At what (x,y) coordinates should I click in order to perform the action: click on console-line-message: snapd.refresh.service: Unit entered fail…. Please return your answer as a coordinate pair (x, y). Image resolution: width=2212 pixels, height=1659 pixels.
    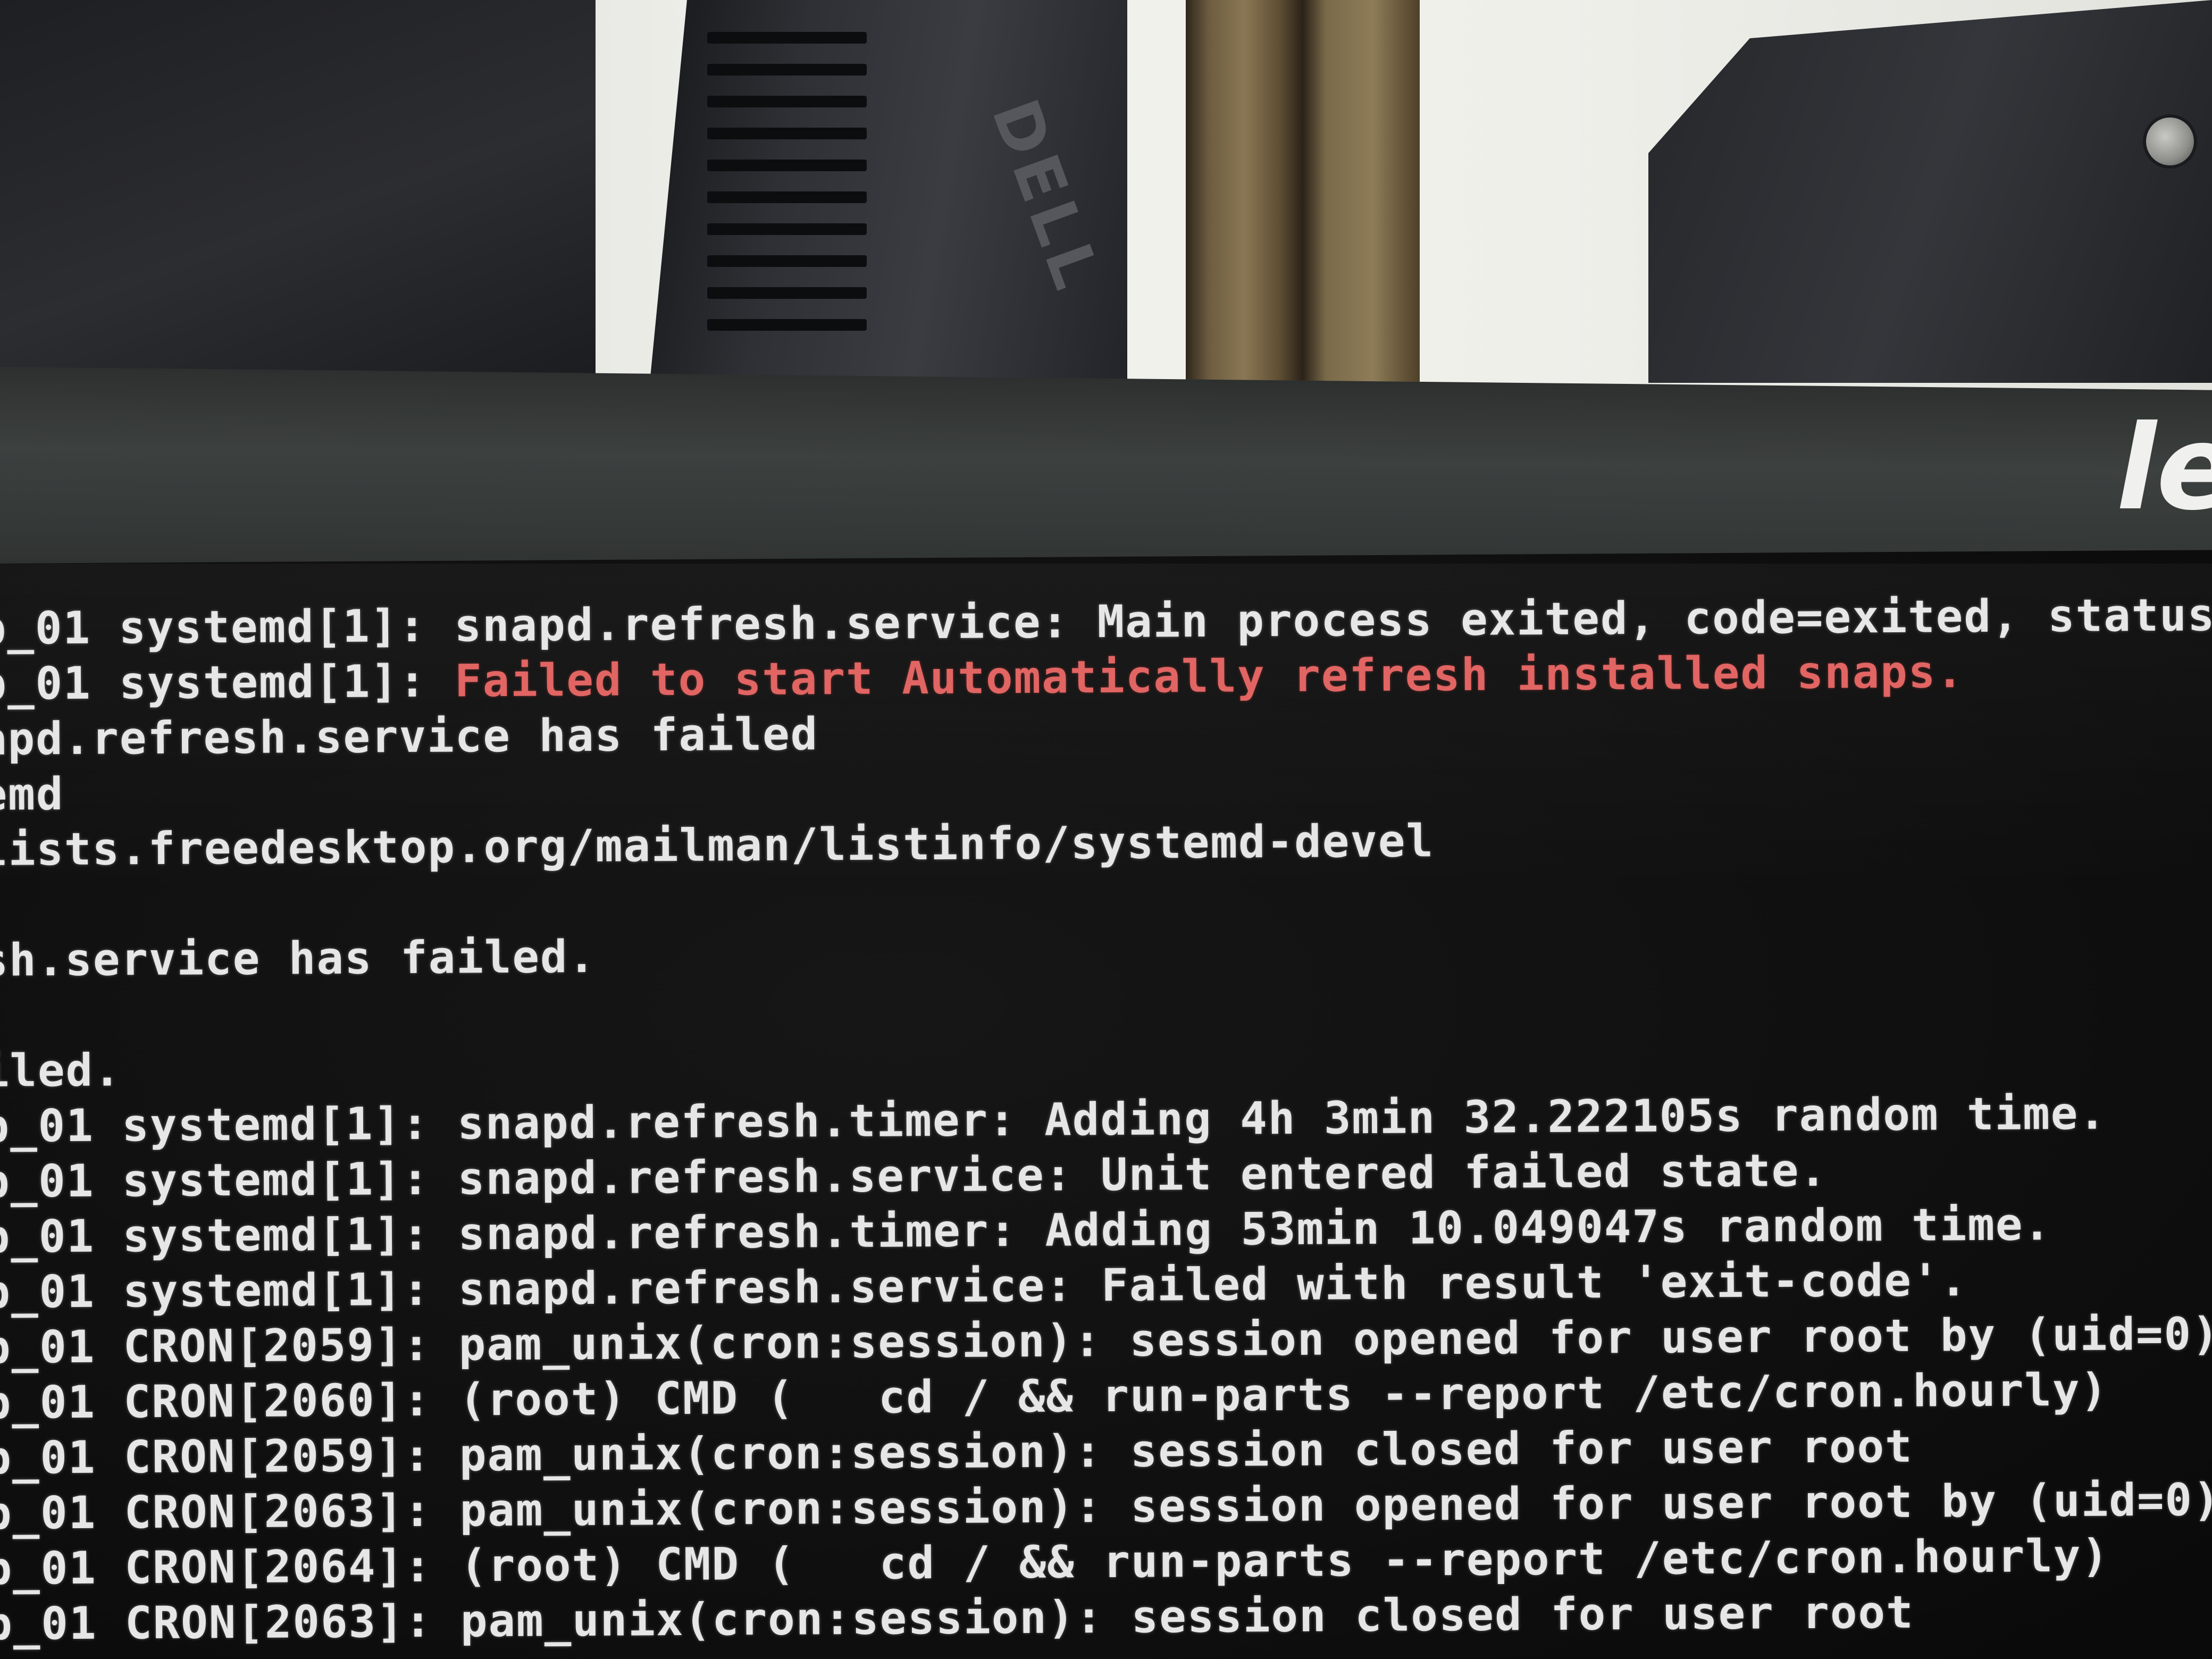
    Looking at the image, I should click on (1142, 1174).